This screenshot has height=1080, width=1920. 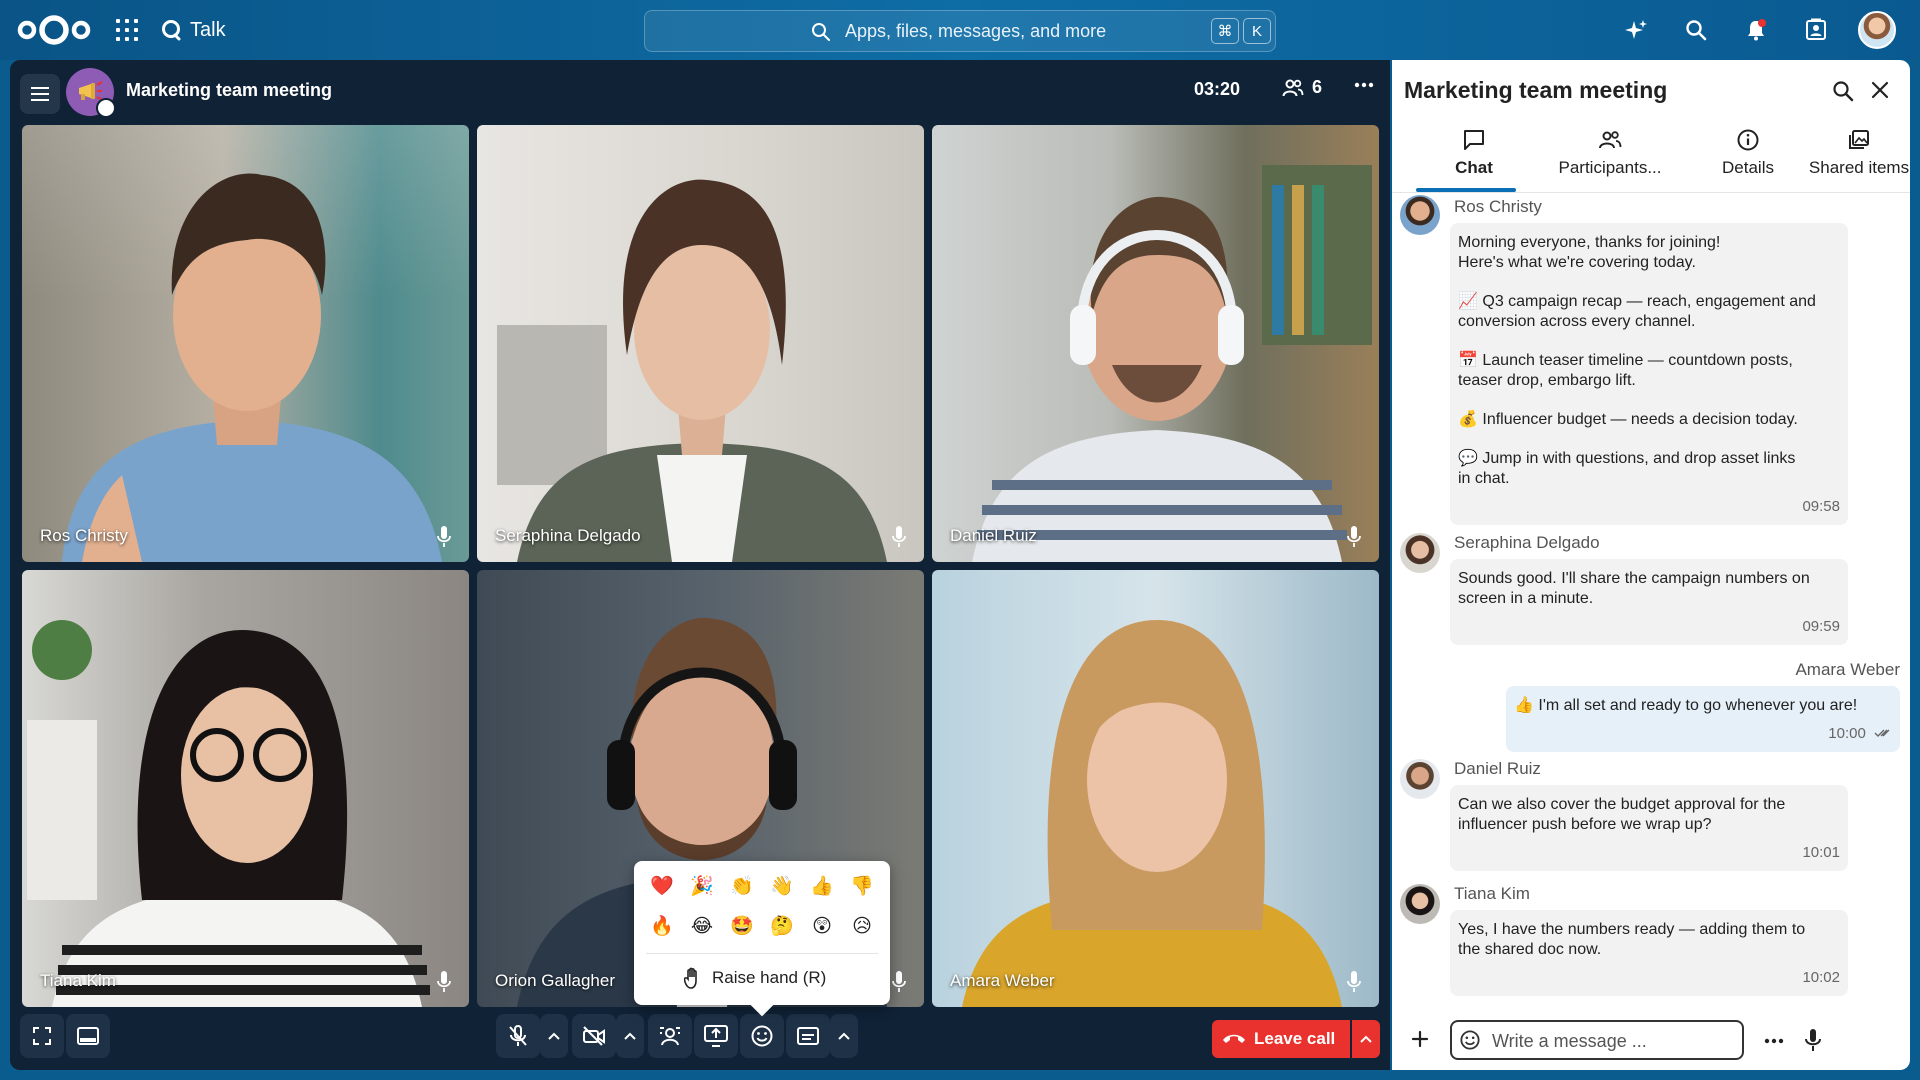 I want to click on reactions-button, so click(x=762, y=1036).